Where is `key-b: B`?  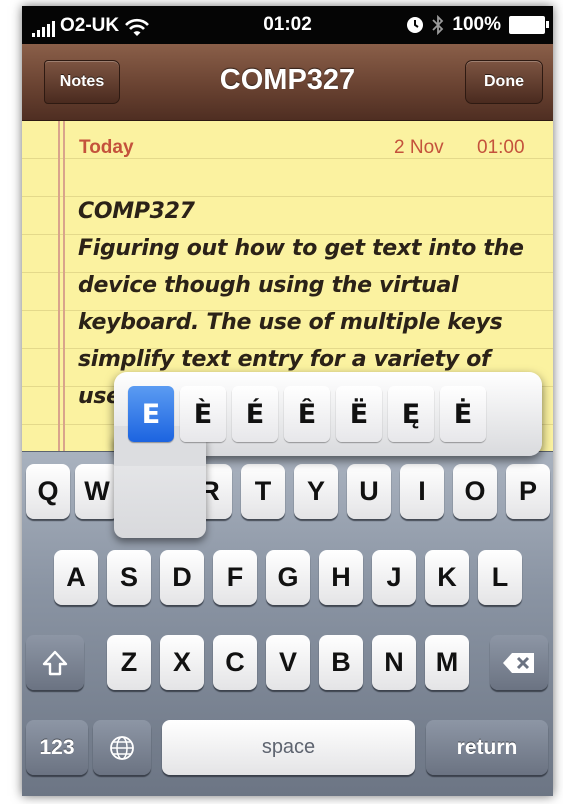
key-b: B is located at coordinates (341, 662).